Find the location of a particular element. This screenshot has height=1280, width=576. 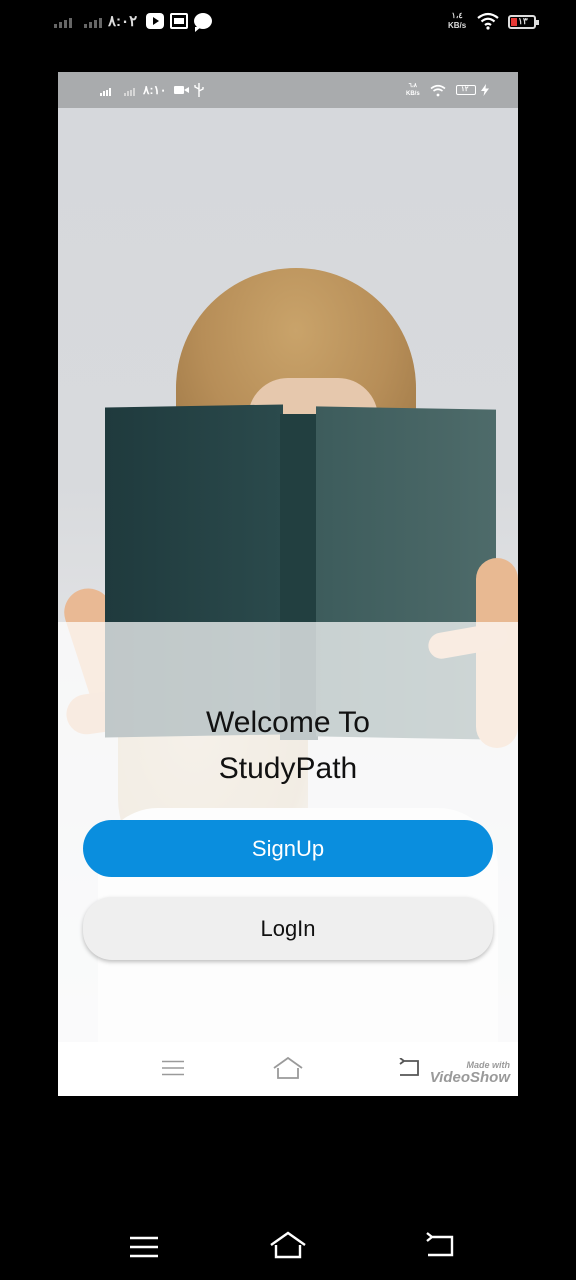

device-navigation-bar is located at coordinates (288, 1245).